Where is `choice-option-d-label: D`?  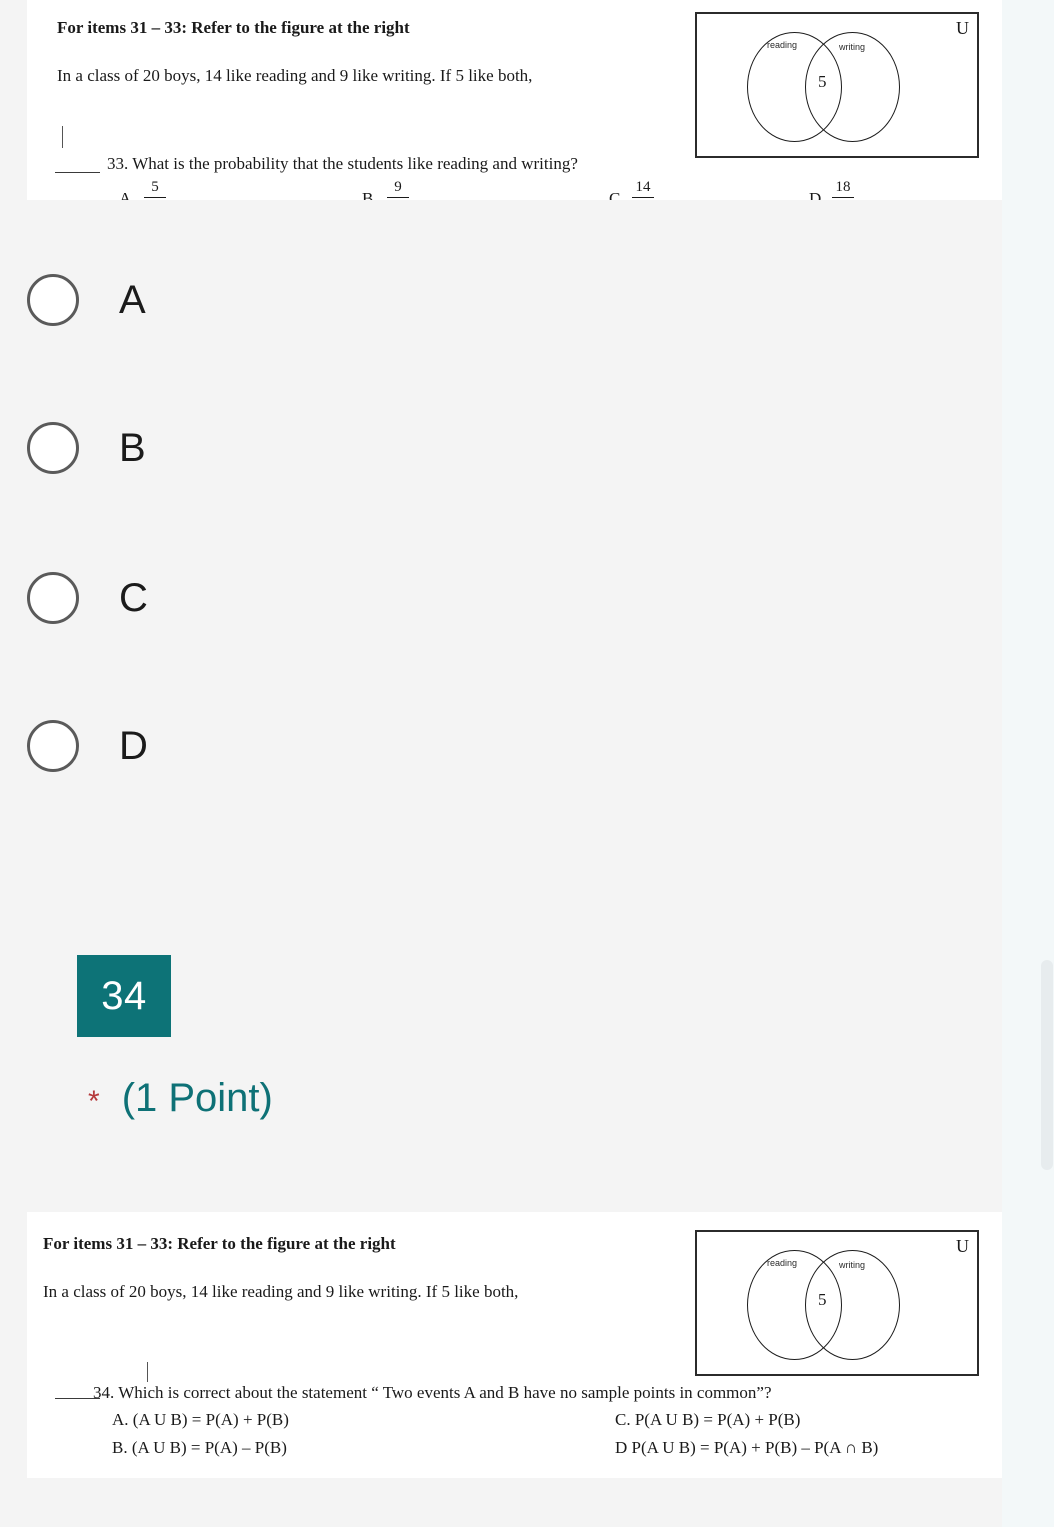
choice-option-d-label: D is located at coordinates (133, 746).